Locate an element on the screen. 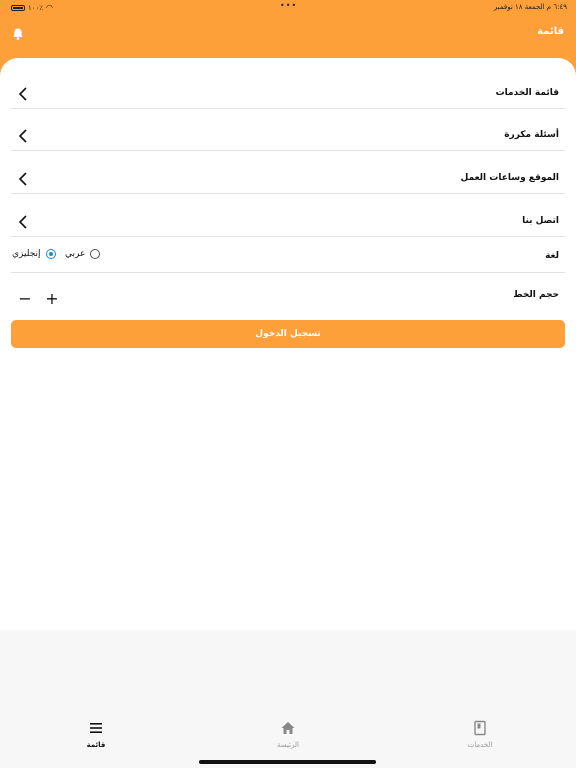  home-icon is located at coordinates (288, 728).